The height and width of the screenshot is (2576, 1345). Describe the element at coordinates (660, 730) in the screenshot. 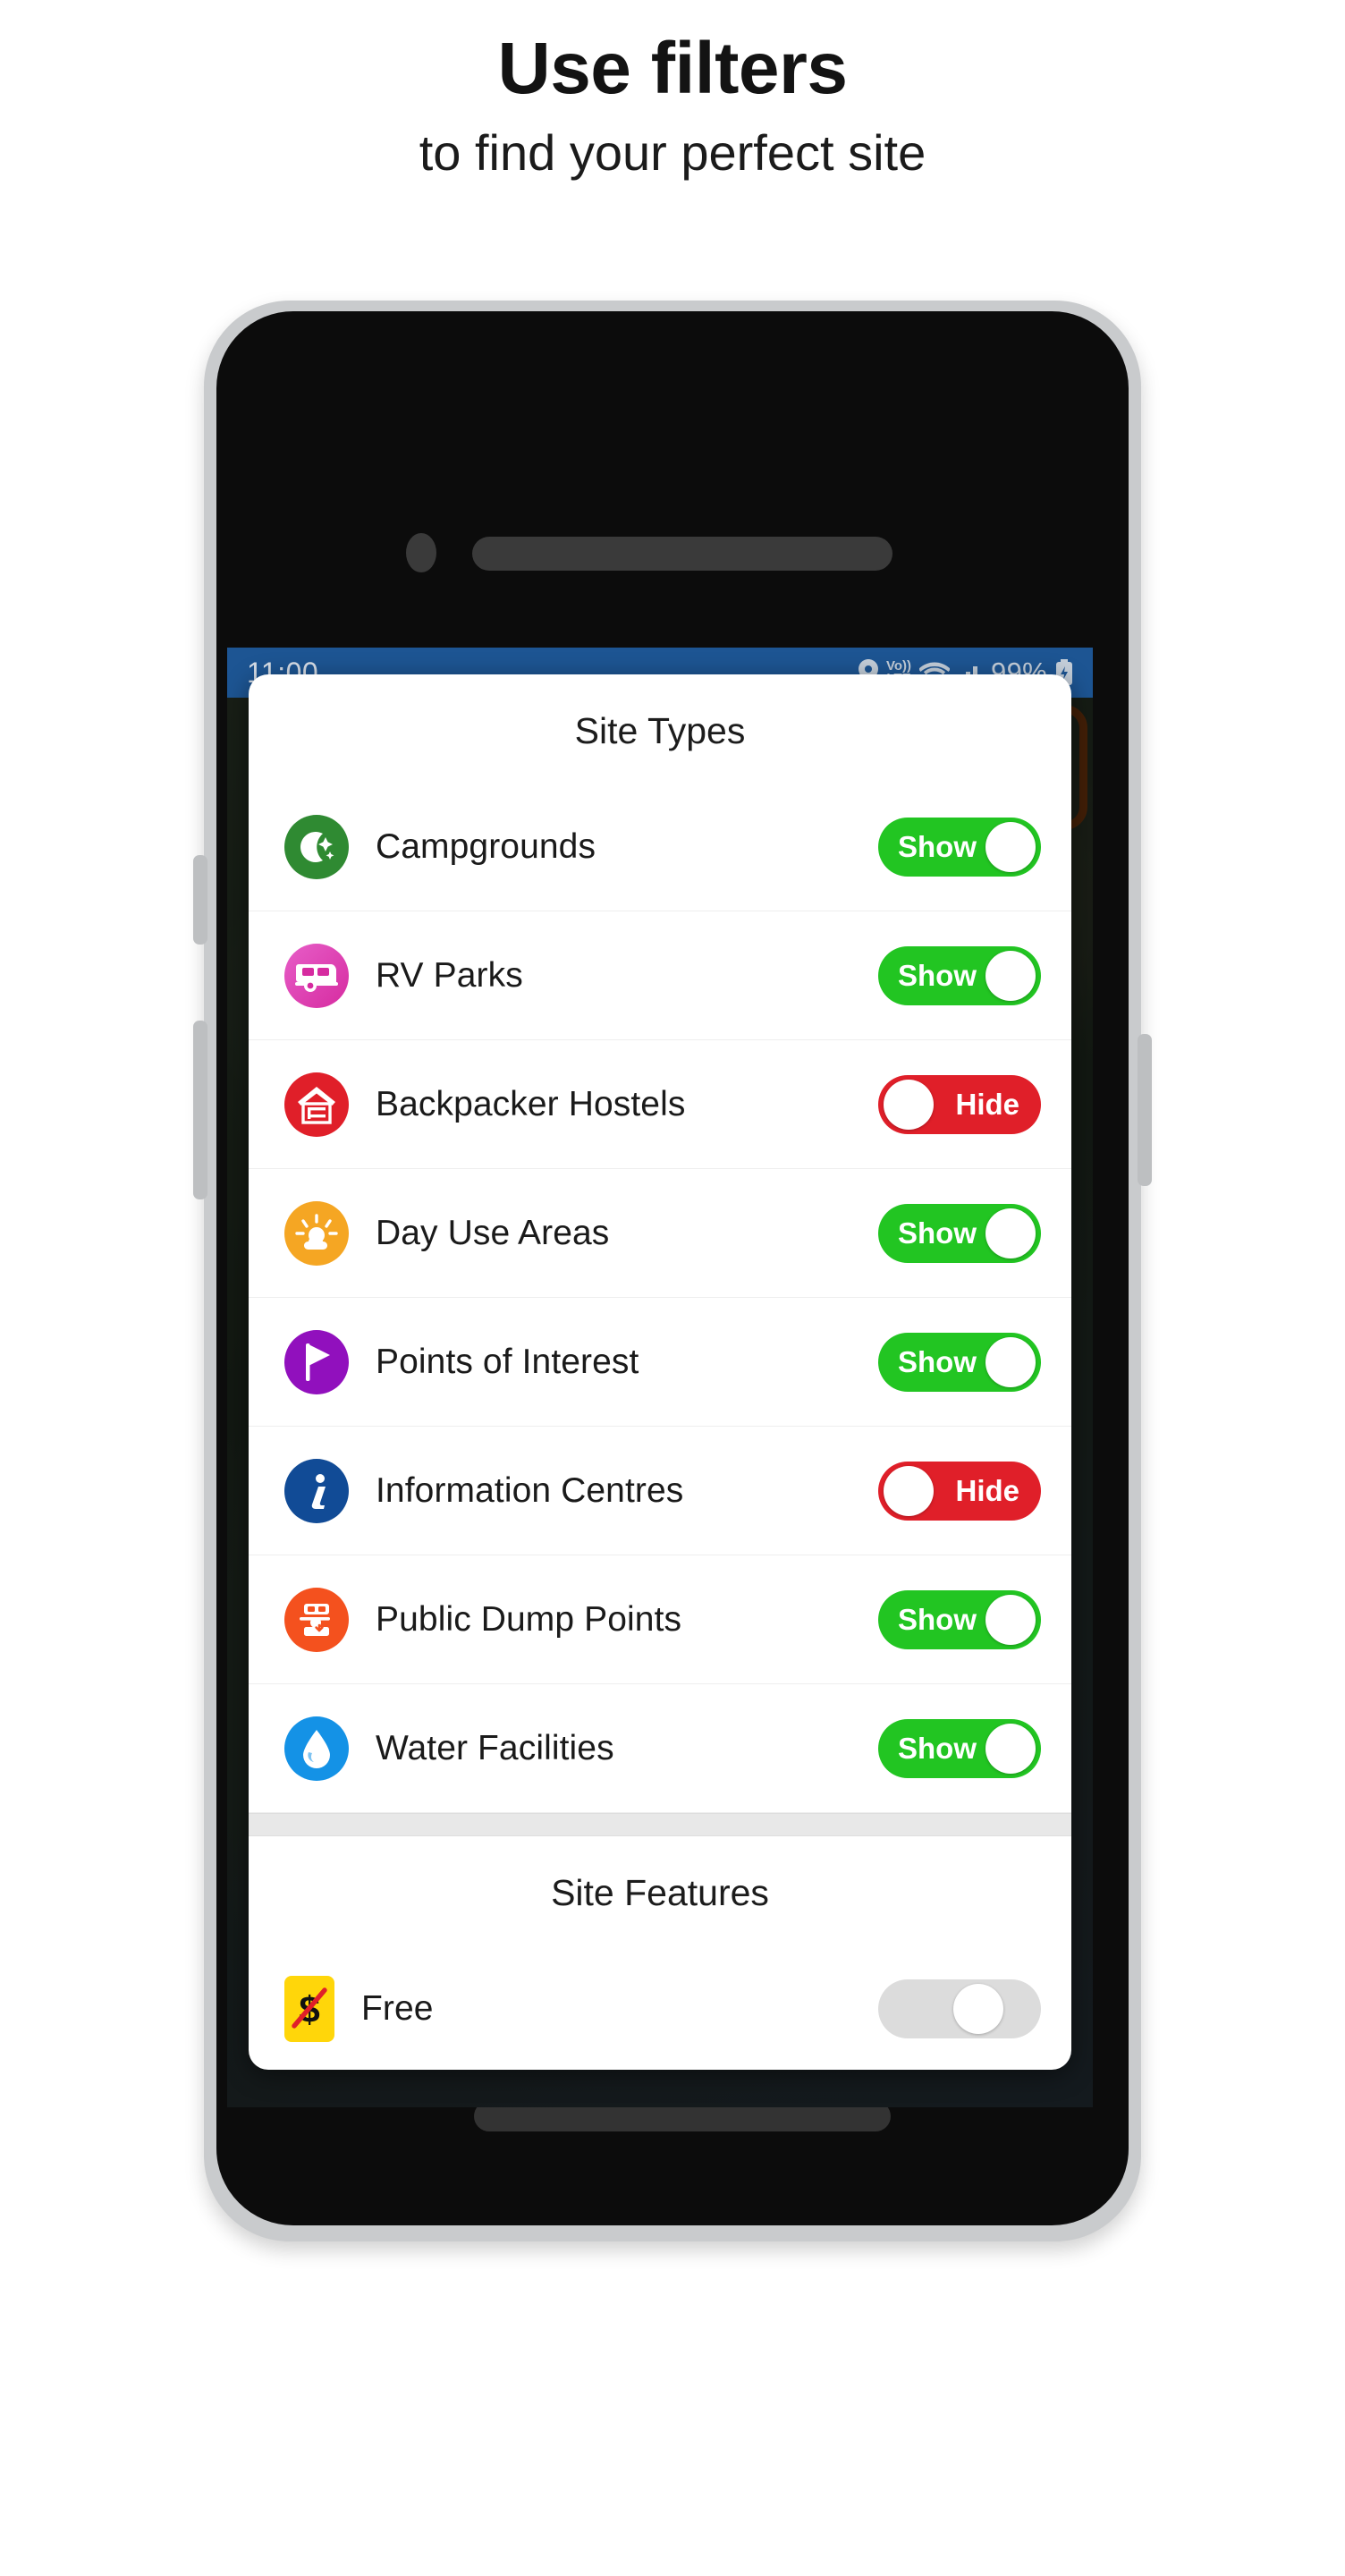

I see `section-title-site-types: Site Types` at that location.